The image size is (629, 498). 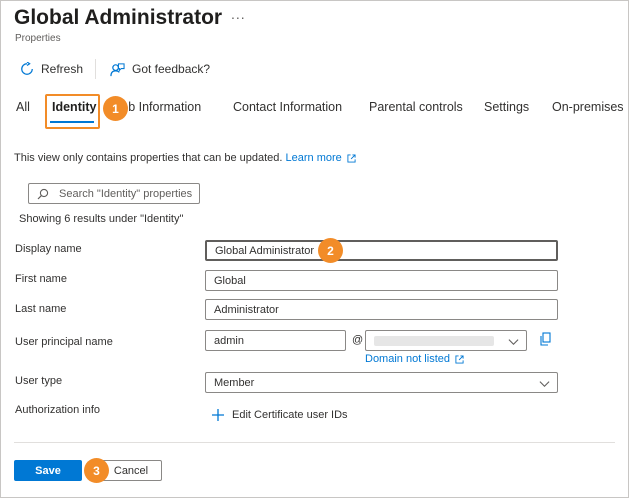 I want to click on upn-at-sign: @, so click(x=358, y=340).